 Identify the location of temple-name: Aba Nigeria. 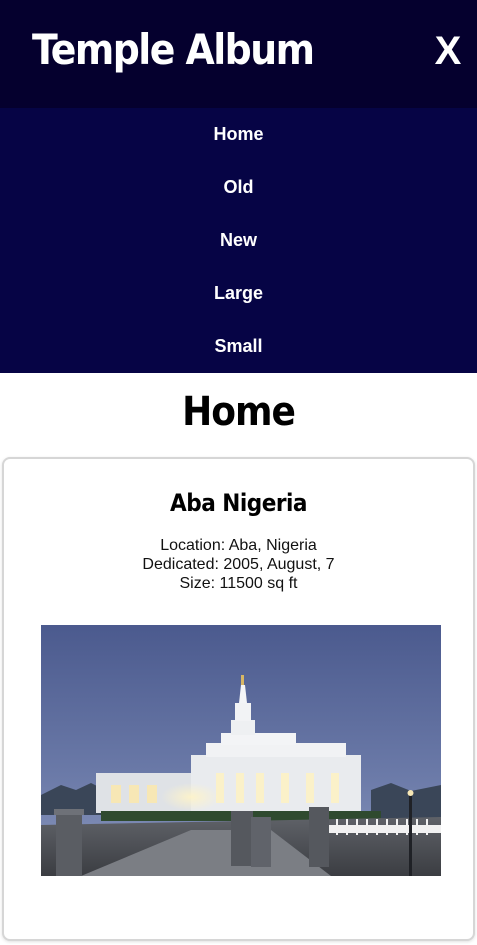
(238, 503).